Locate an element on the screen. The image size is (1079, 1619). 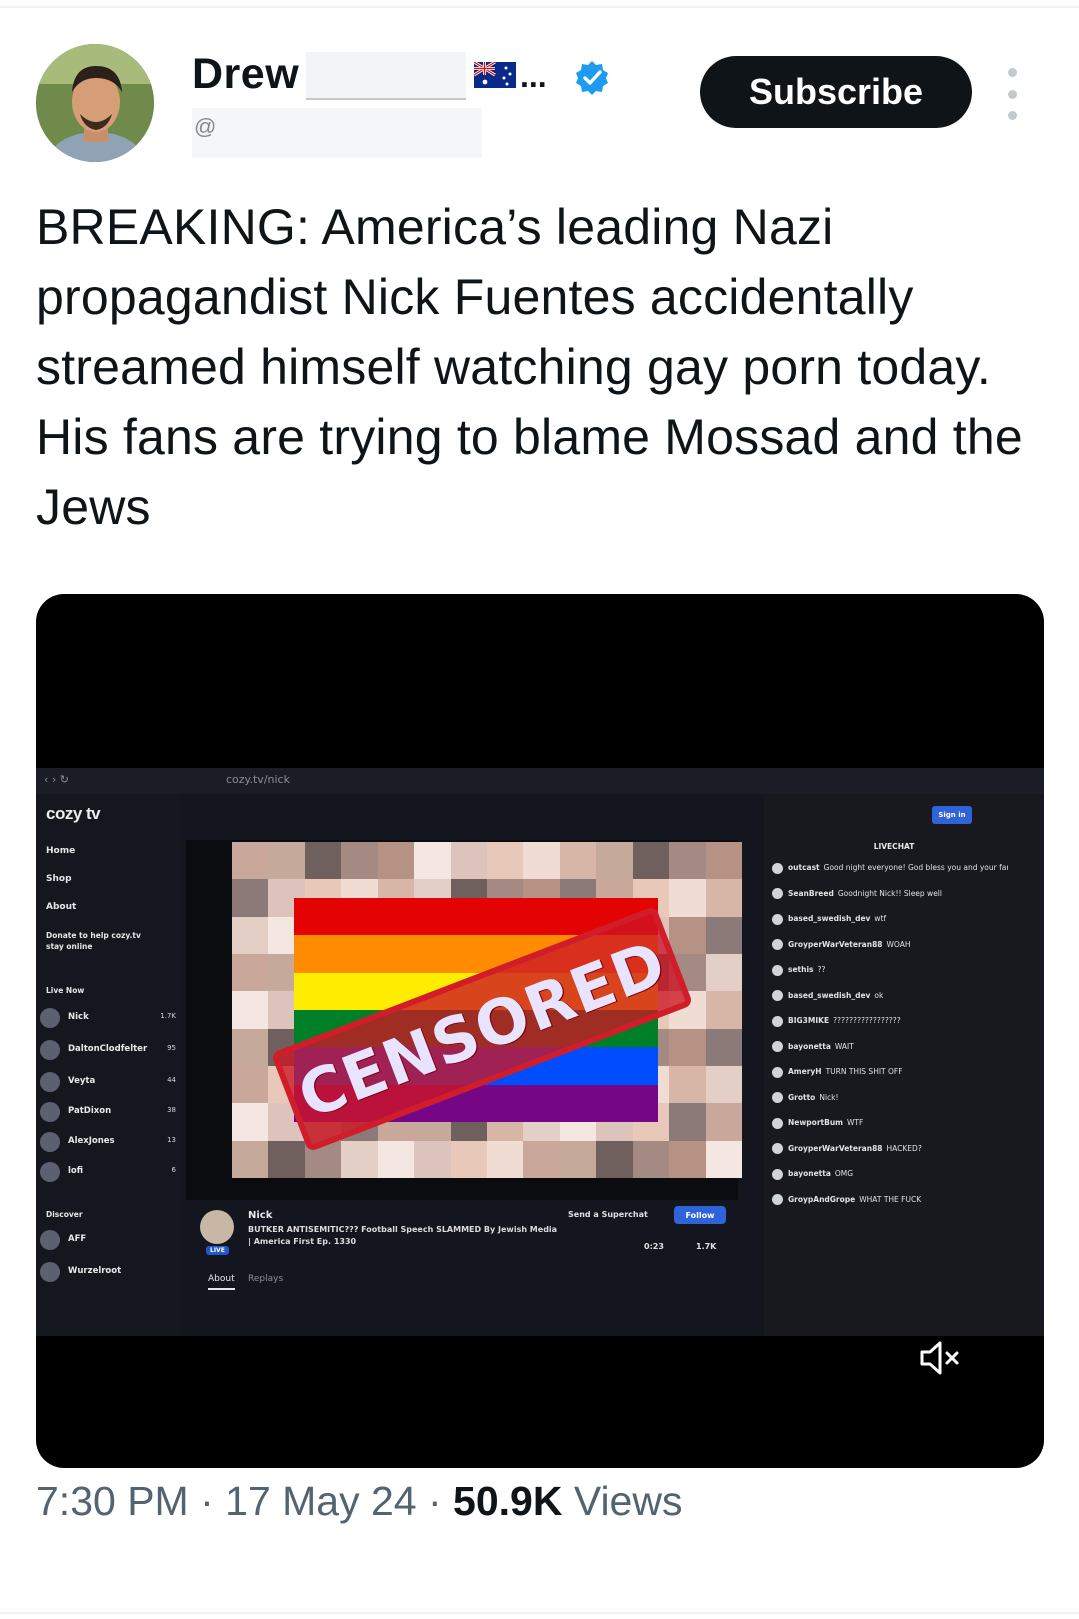
chat-username: BIG3MIKE is located at coordinates (809, 1020).